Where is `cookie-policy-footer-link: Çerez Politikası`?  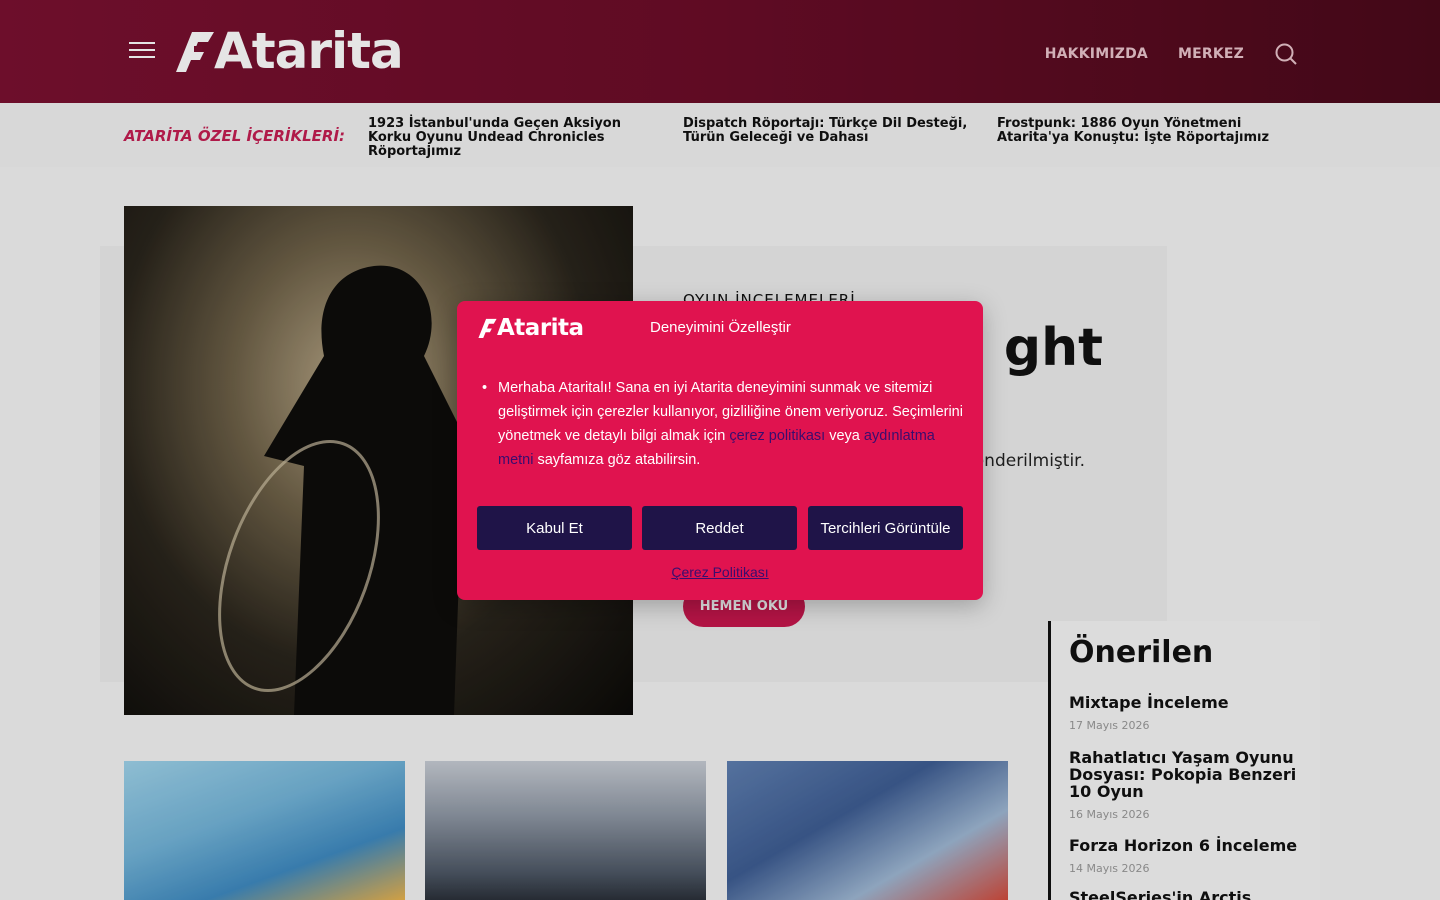
cookie-policy-footer-link: Çerez Politikası is located at coordinates (720, 572).